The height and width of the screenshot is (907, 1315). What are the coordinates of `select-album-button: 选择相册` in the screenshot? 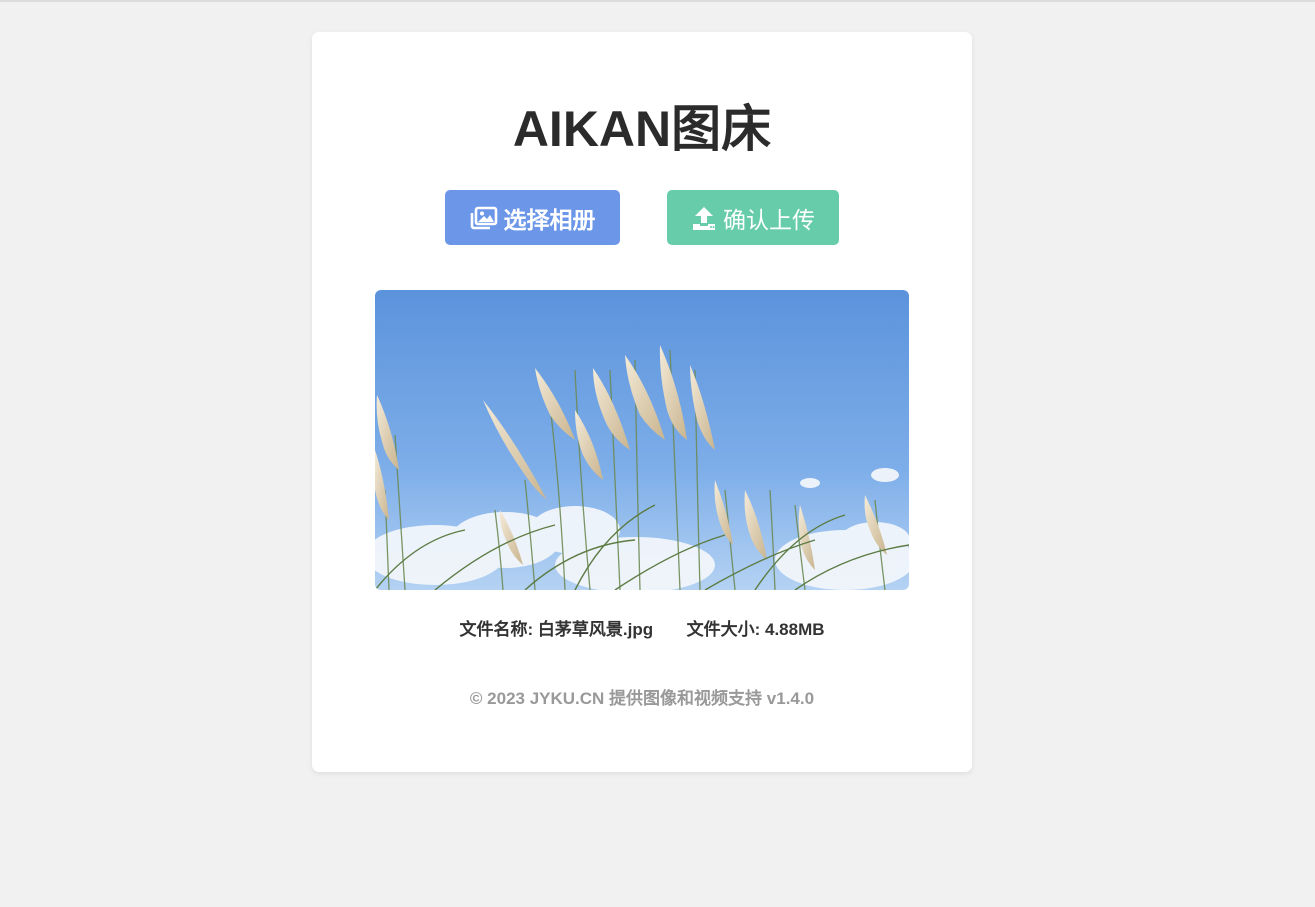 It's located at (532, 217).